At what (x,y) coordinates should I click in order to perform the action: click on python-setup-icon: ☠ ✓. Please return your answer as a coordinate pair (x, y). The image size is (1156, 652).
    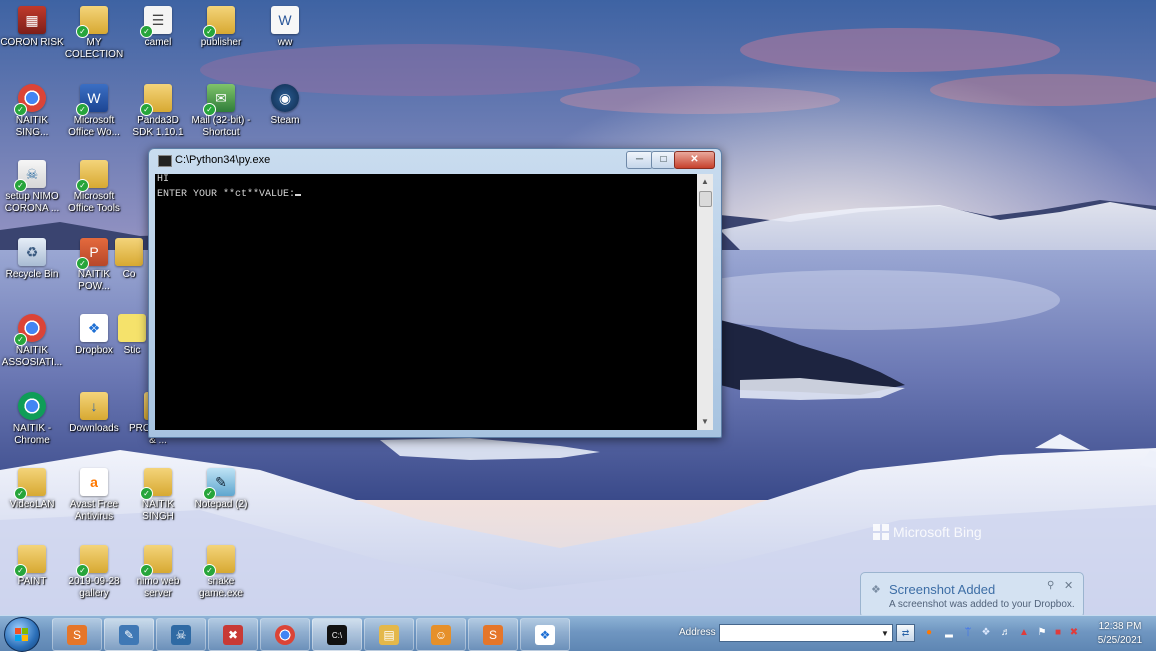
    Looking at the image, I should click on (30, 176).